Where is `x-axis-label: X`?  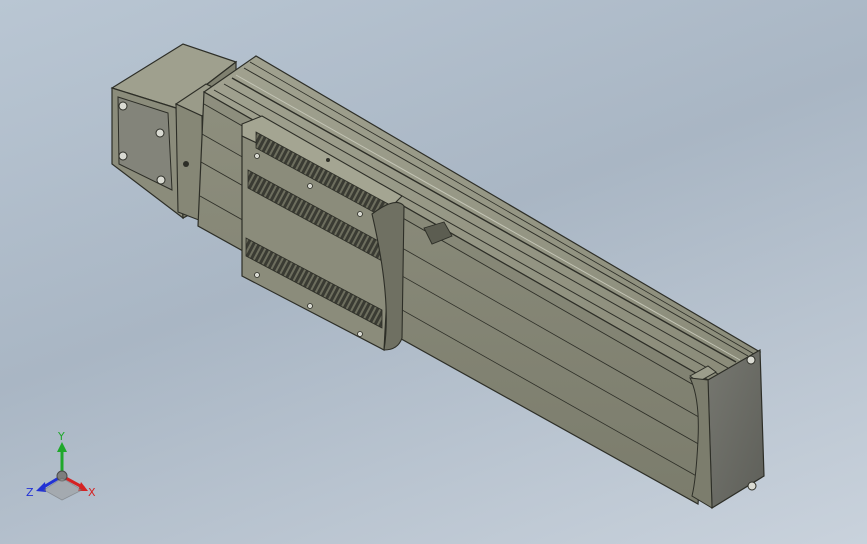 x-axis-label: X is located at coordinates (92, 492).